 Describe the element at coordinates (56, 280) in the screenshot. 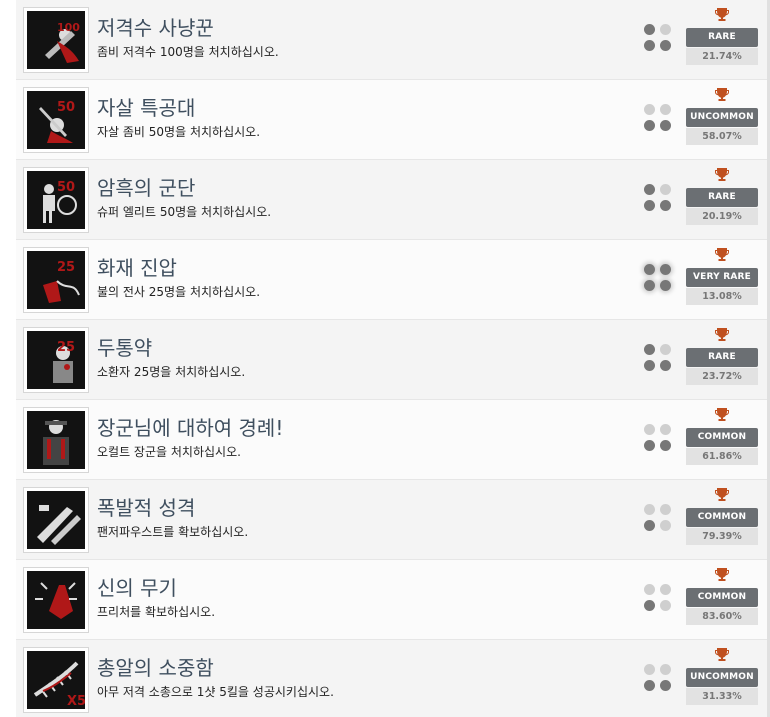

I see `fire-warrior-icon: 25` at that location.